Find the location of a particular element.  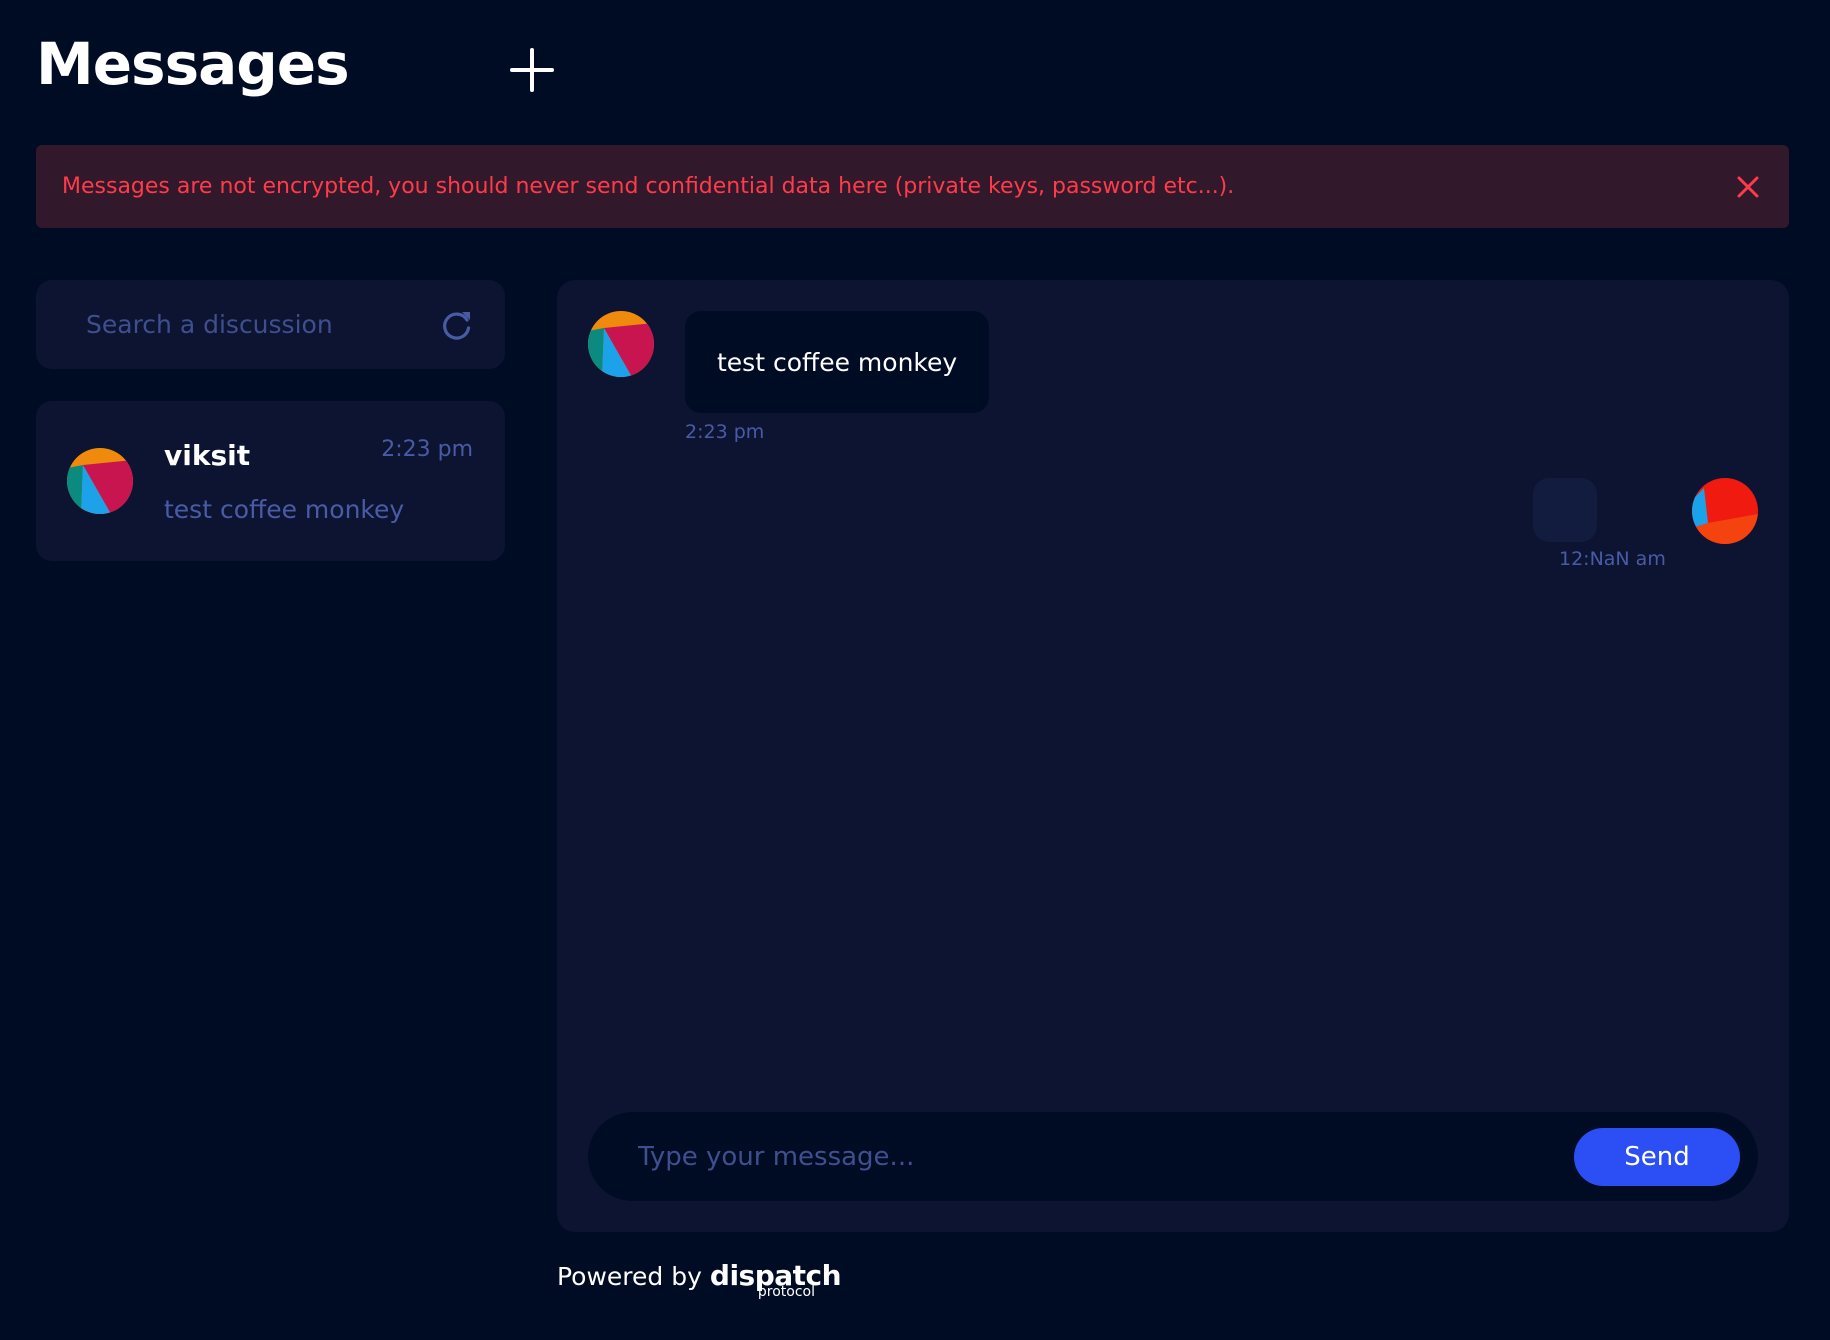

search-input is located at coordinates (262, 324).